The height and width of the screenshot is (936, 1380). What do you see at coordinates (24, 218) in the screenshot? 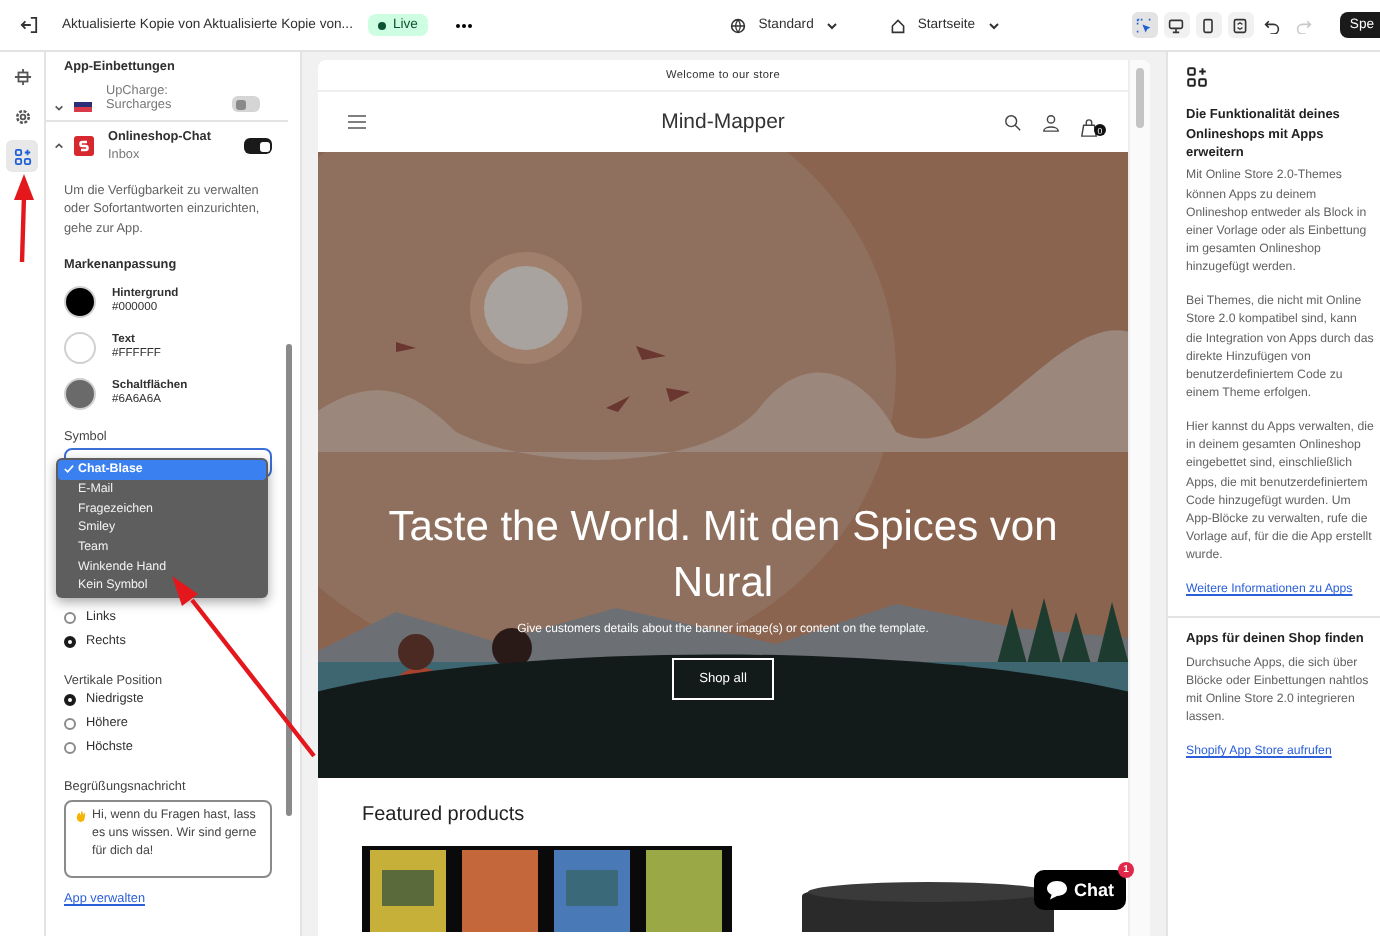
I see `annotation-arrow` at bounding box center [24, 218].